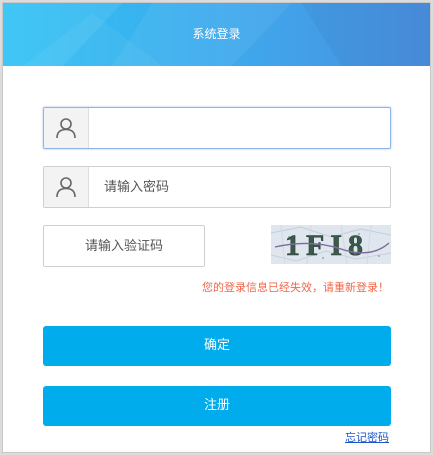  Describe the element at coordinates (217, 346) in the screenshot. I see `confirm-button: 确定` at that location.